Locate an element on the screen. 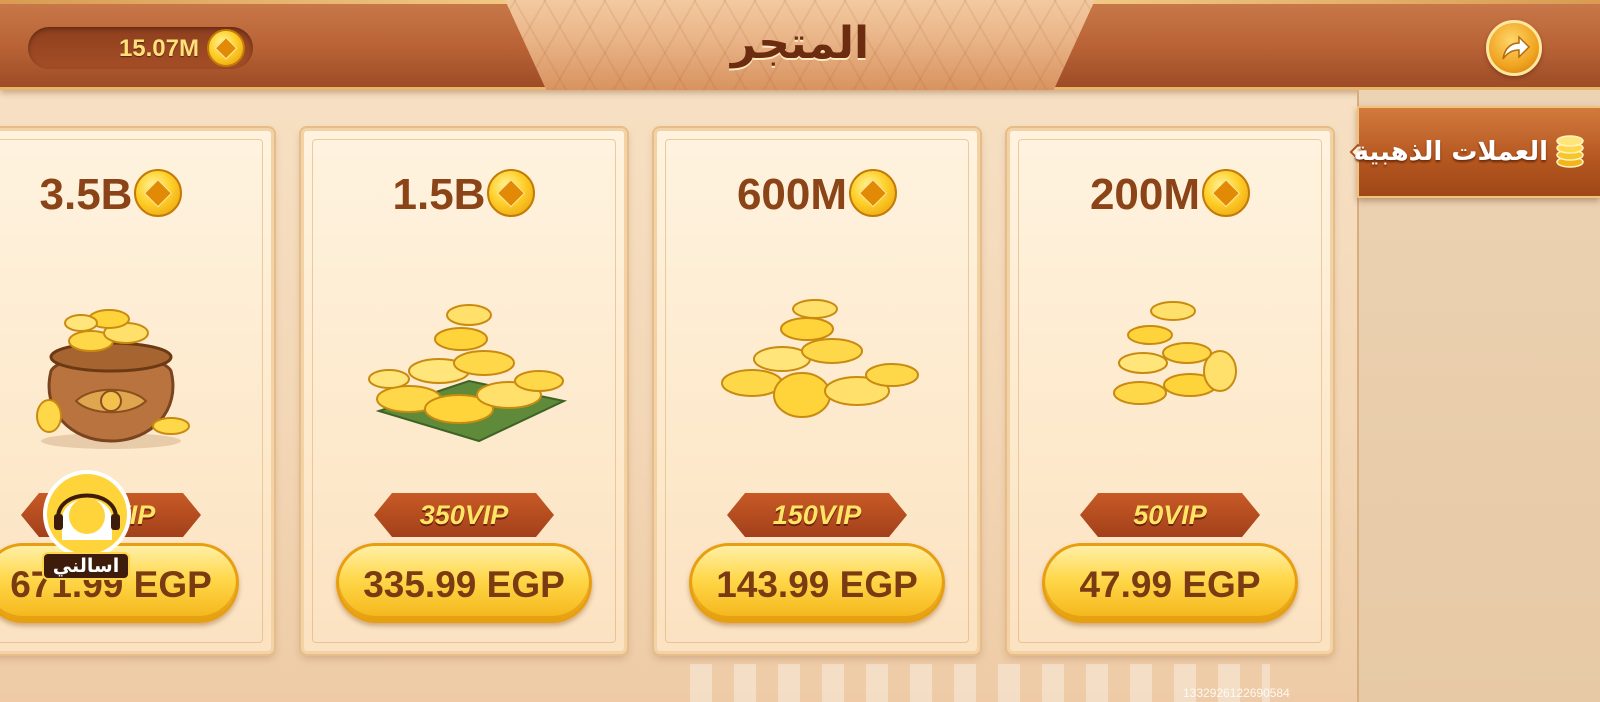 This screenshot has width=1600, height=702. support-button: اسالني is located at coordinates (87, 525).